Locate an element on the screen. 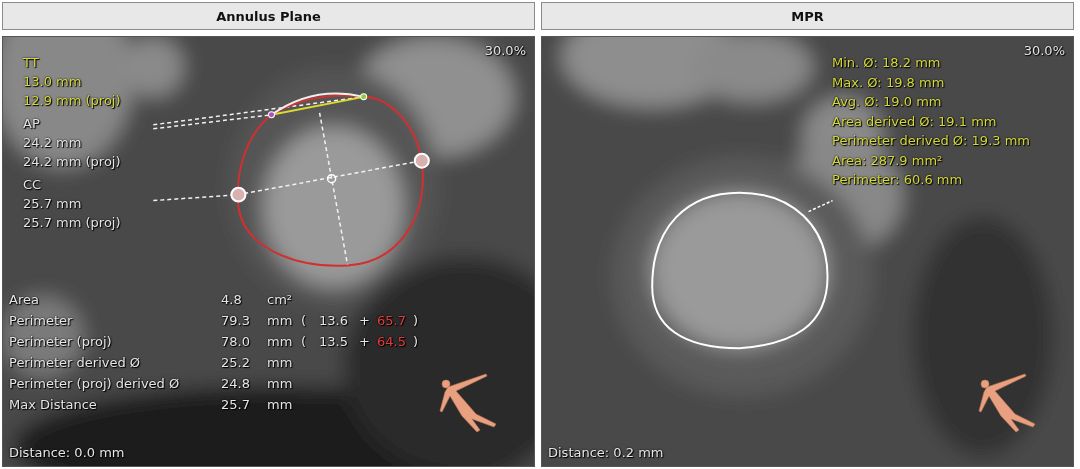  measurement-text: Max. Ø: 19.8 mm is located at coordinates (889, 82).